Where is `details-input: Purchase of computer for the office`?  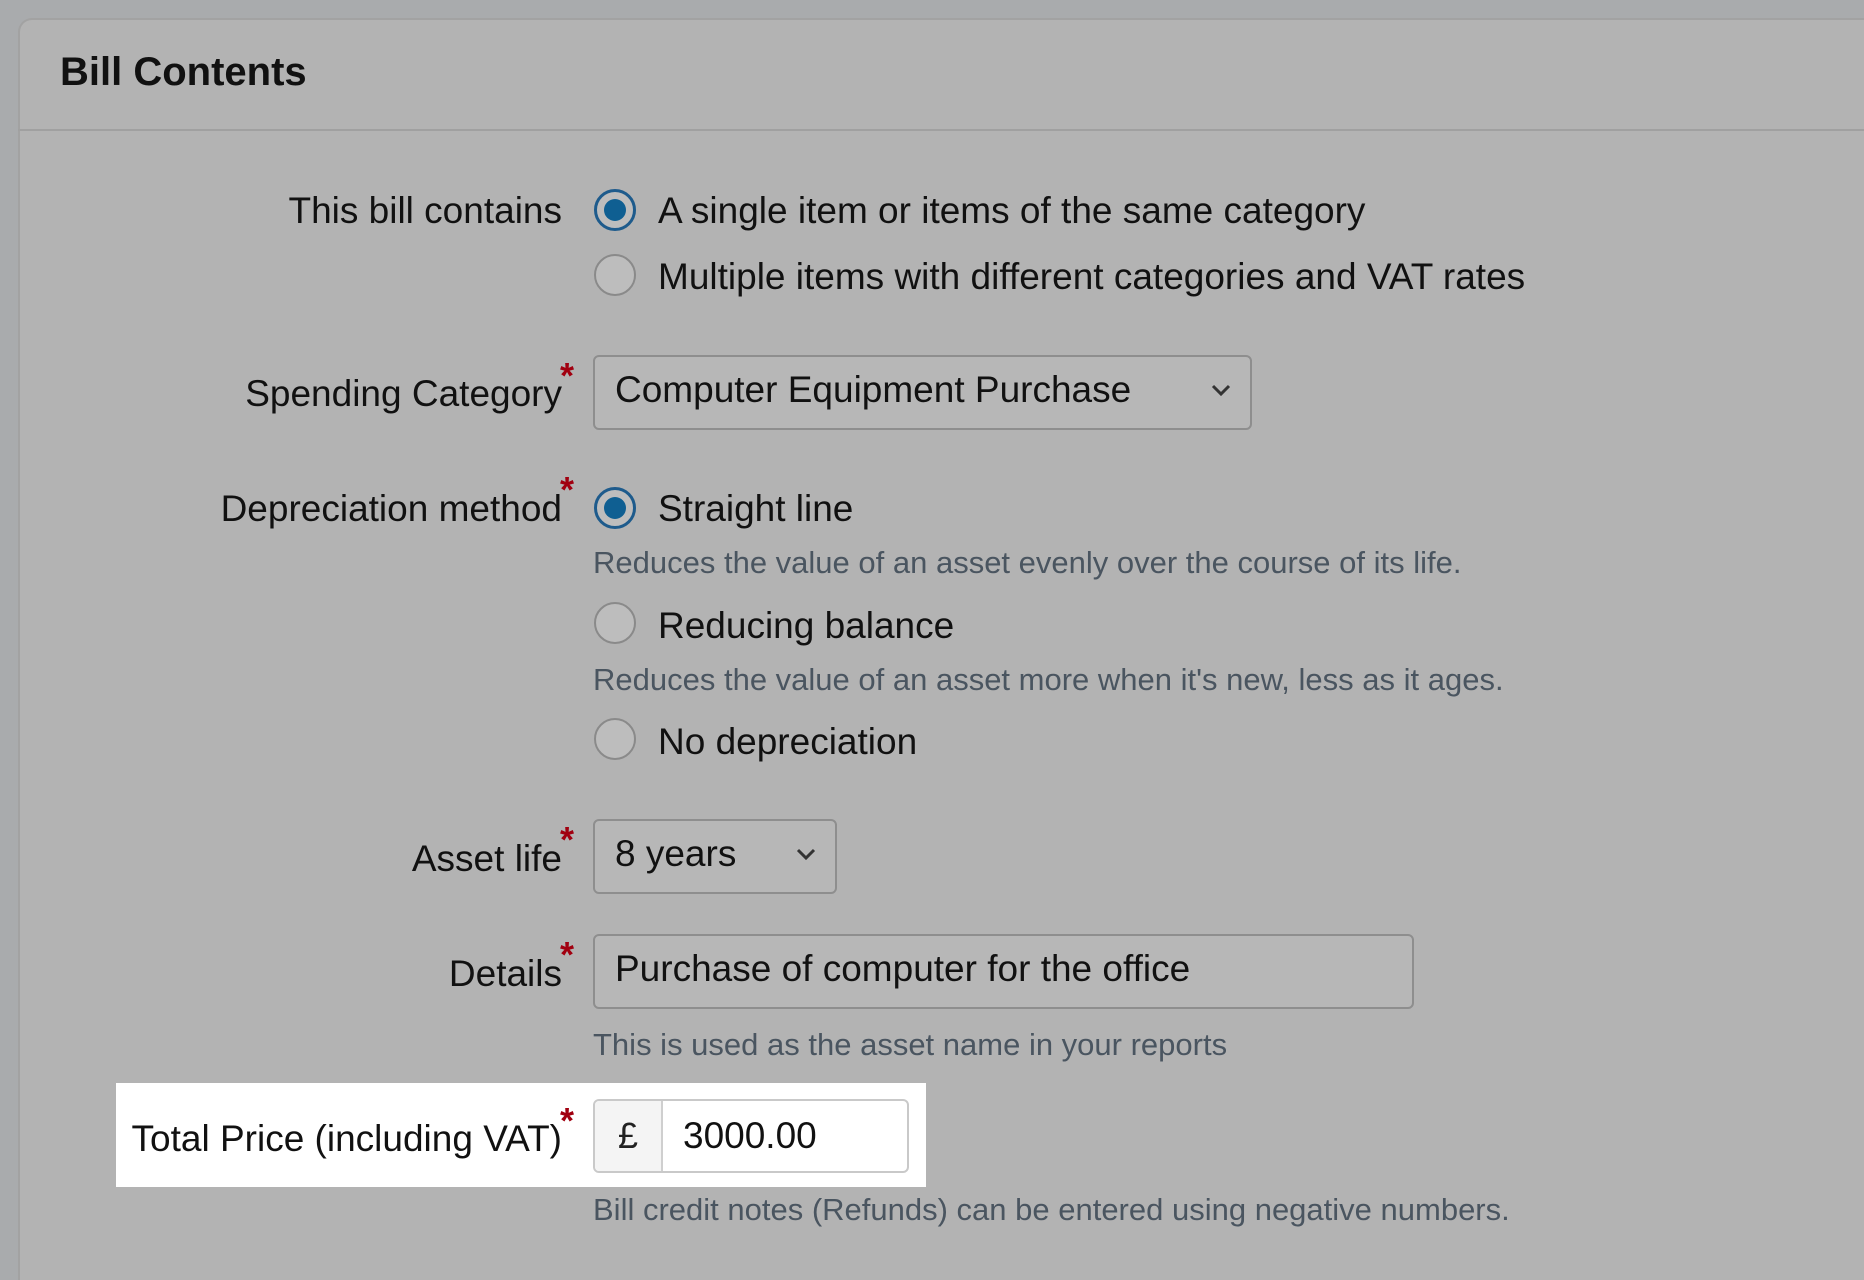
details-input: Purchase of computer for the office is located at coordinates (1003, 971).